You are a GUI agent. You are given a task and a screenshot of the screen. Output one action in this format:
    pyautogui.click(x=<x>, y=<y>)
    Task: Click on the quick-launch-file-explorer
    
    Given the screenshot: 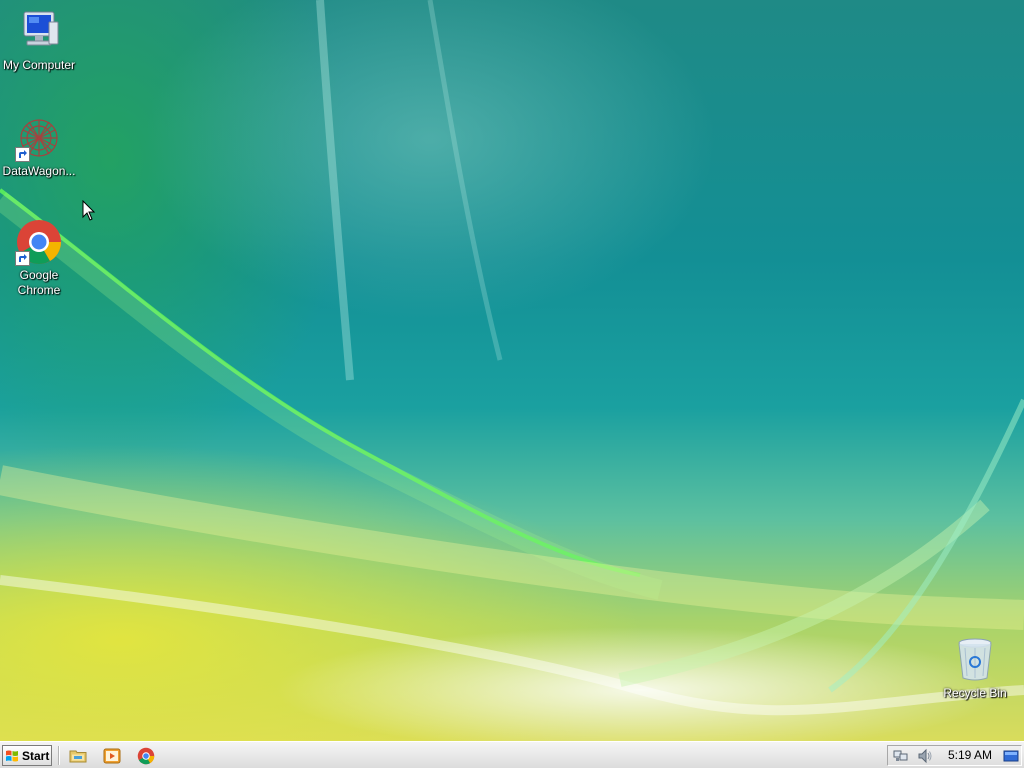 What is the action you would take?
    pyautogui.click(x=78, y=756)
    